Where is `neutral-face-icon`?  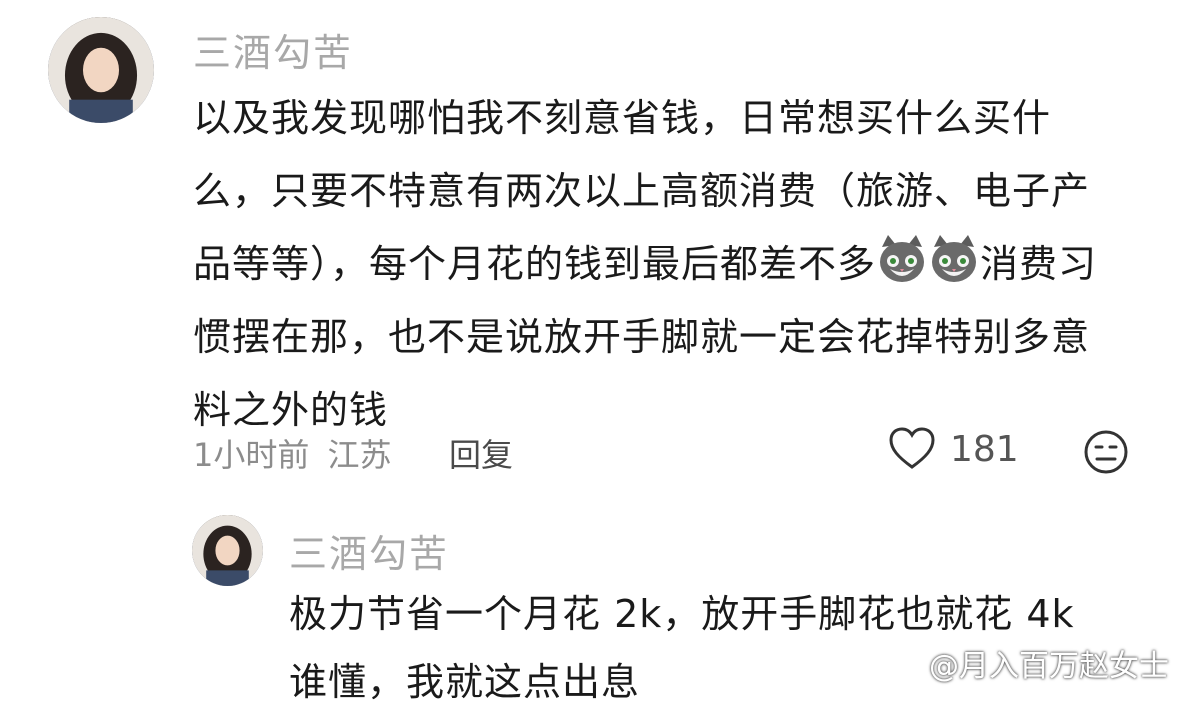 neutral-face-icon is located at coordinates (1106, 452).